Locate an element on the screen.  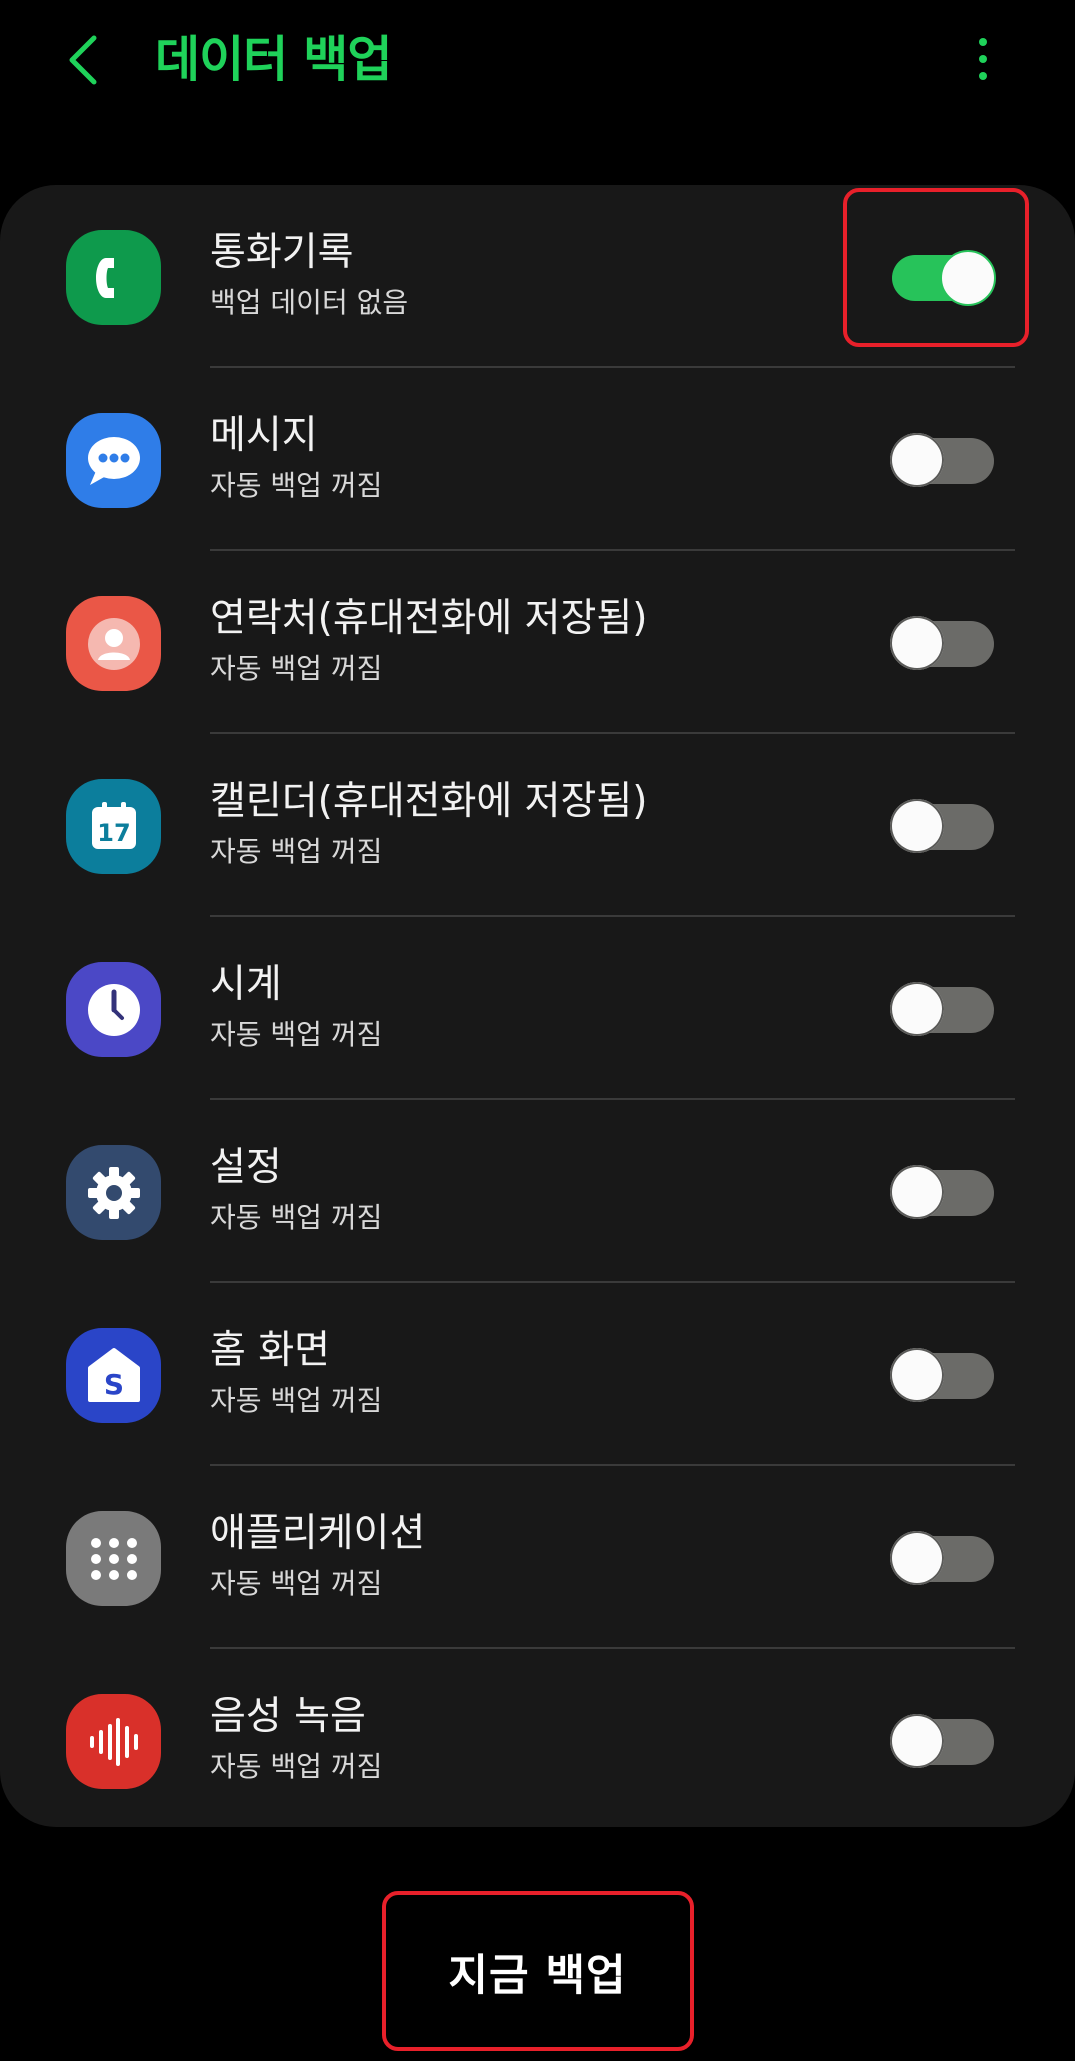
clock-icon is located at coordinates (113, 1009).